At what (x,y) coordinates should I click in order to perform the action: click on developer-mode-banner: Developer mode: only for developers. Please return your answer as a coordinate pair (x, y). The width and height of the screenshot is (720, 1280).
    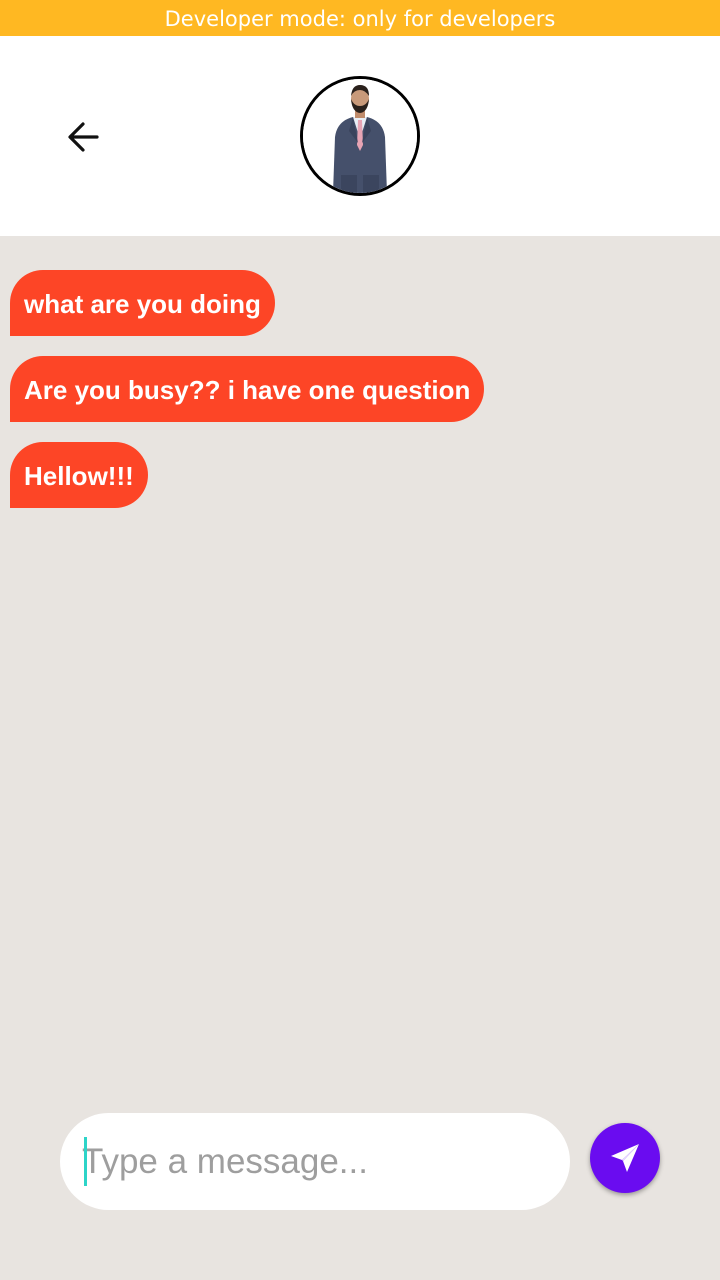
    Looking at the image, I should click on (360, 18).